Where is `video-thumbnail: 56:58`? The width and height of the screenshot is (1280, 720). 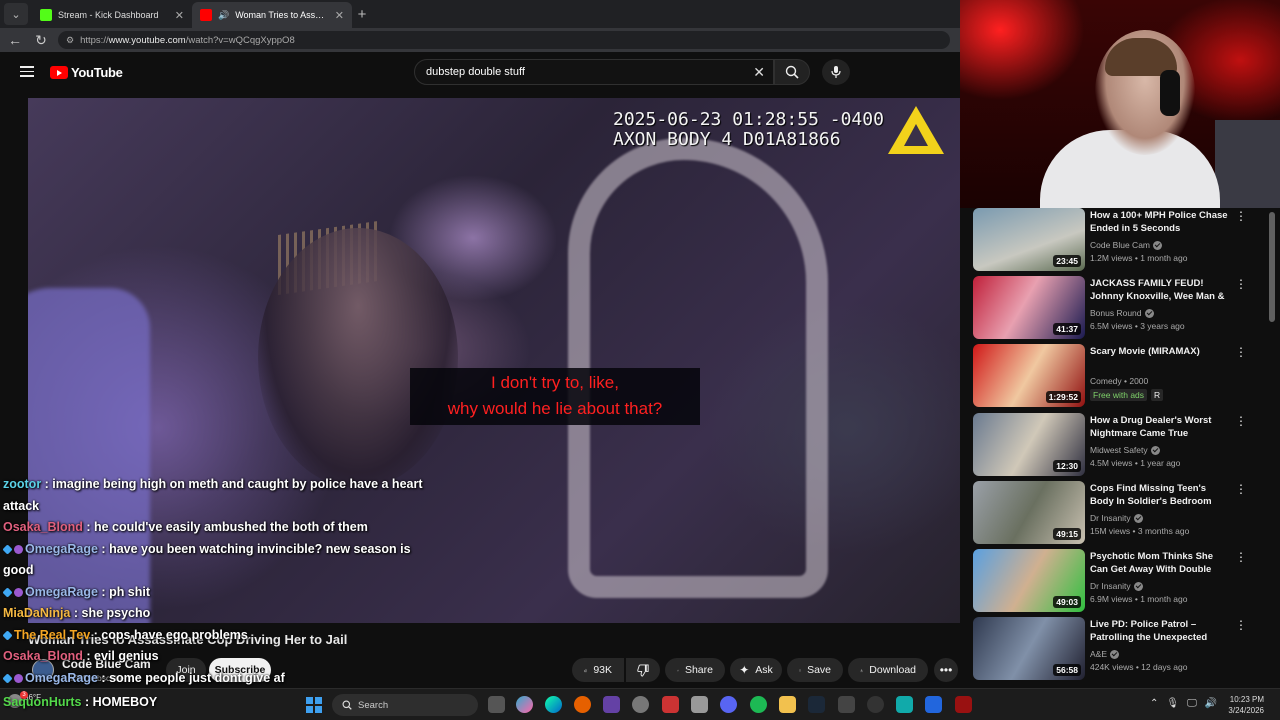 video-thumbnail: 56:58 is located at coordinates (1029, 648).